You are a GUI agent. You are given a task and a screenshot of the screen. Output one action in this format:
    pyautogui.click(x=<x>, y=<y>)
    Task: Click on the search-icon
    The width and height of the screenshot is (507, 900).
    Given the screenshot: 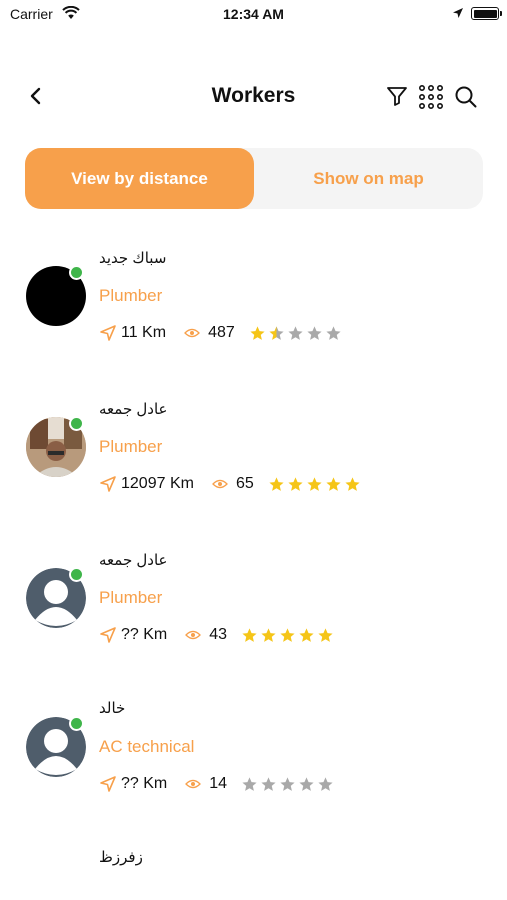 What is the action you would take?
    pyautogui.click(x=466, y=97)
    